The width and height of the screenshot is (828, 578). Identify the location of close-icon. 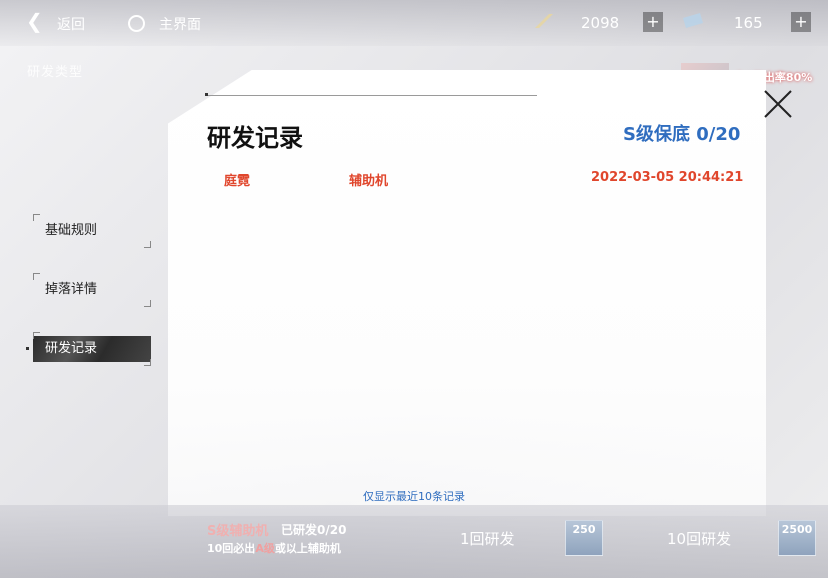
(778, 104).